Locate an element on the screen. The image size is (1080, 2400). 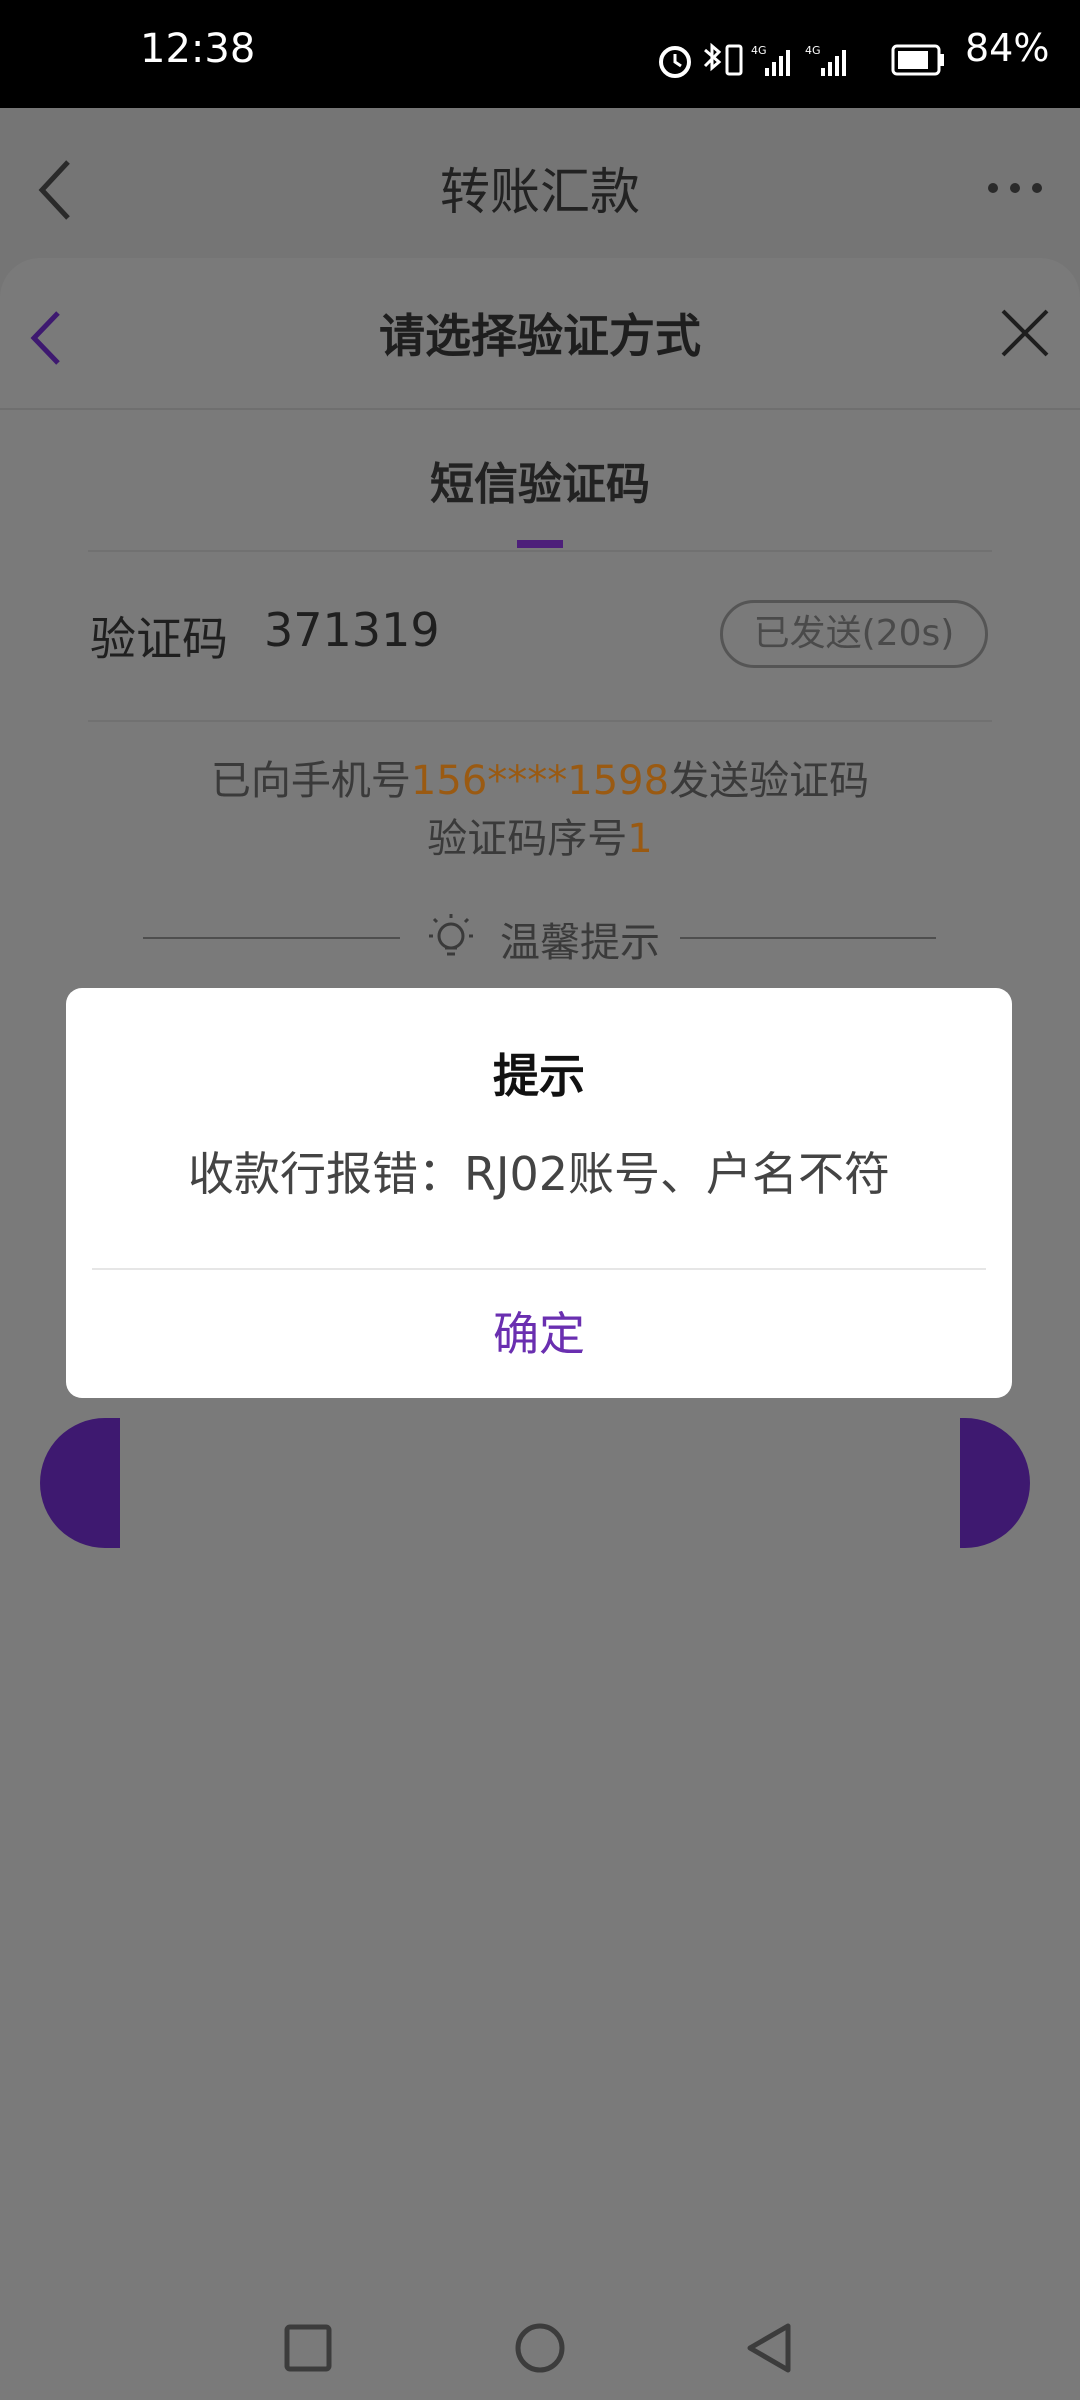
code-input: 371319 is located at coordinates (352, 630).